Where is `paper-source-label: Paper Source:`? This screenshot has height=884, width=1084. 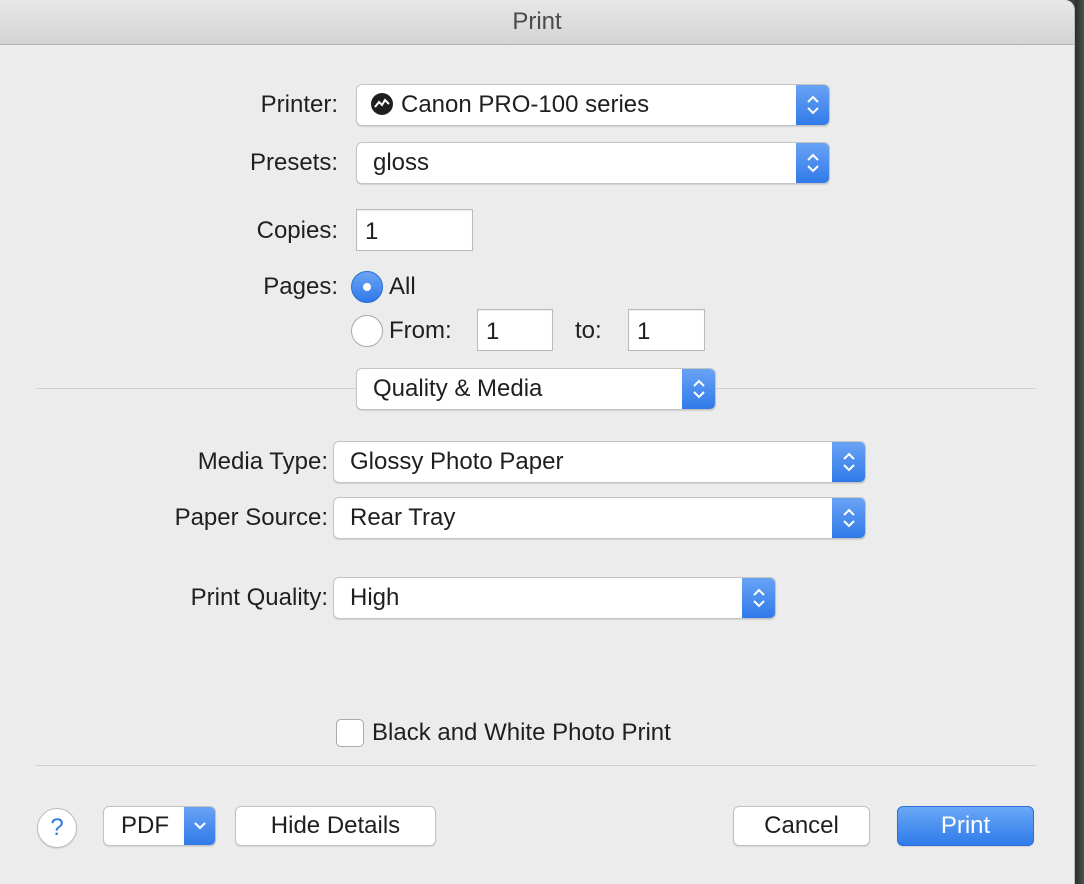 paper-source-label: Paper Source: is located at coordinates (251, 517).